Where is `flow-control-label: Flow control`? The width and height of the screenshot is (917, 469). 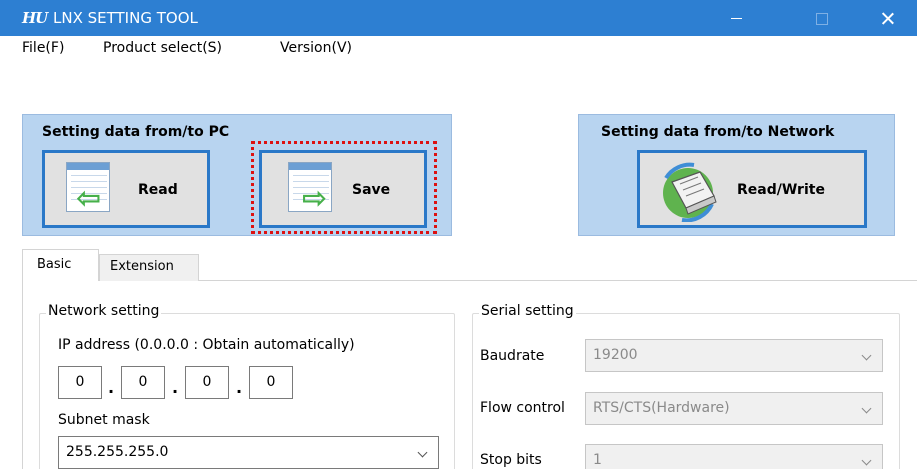
flow-control-label: Flow control is located at coordinates (522, 408).